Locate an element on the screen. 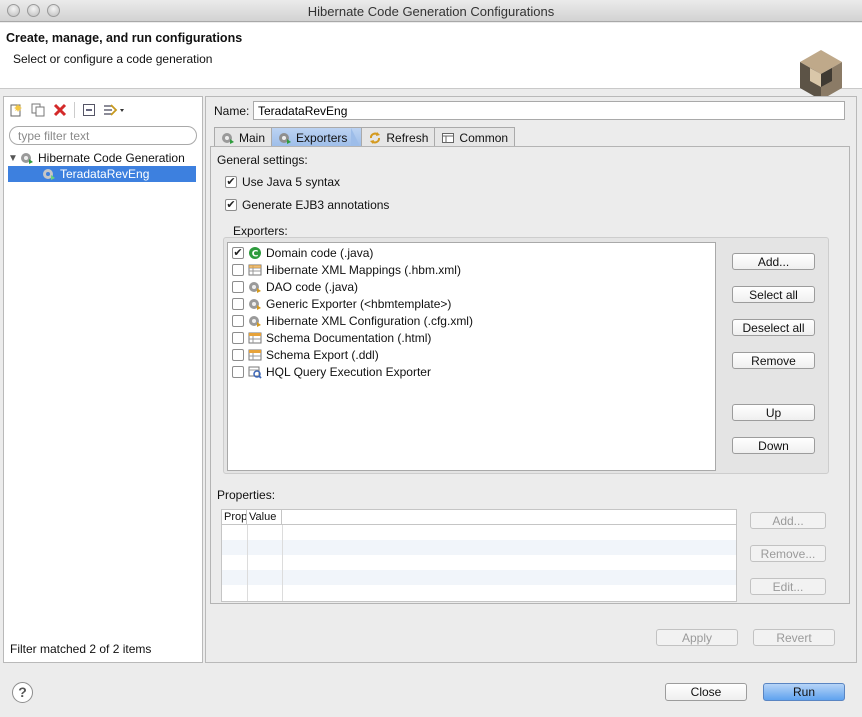  exporter-item-cfg-xml: Hibernate XML Configuration (.cfg.xml) is located at coordinates (352, 321).